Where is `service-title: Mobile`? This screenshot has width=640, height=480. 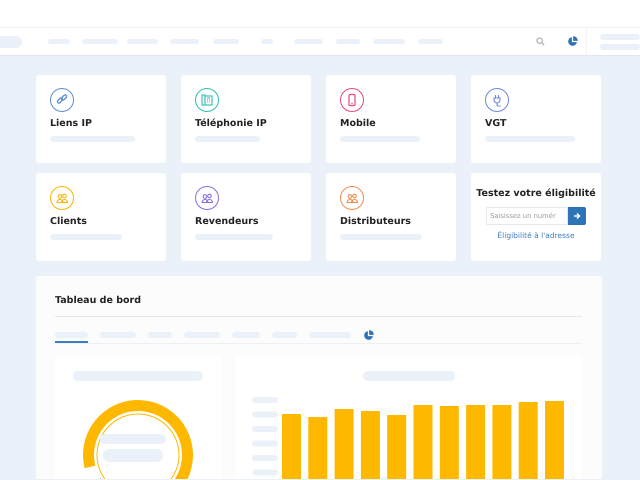 service-title: Mobile is located at coordinates (358, 124).